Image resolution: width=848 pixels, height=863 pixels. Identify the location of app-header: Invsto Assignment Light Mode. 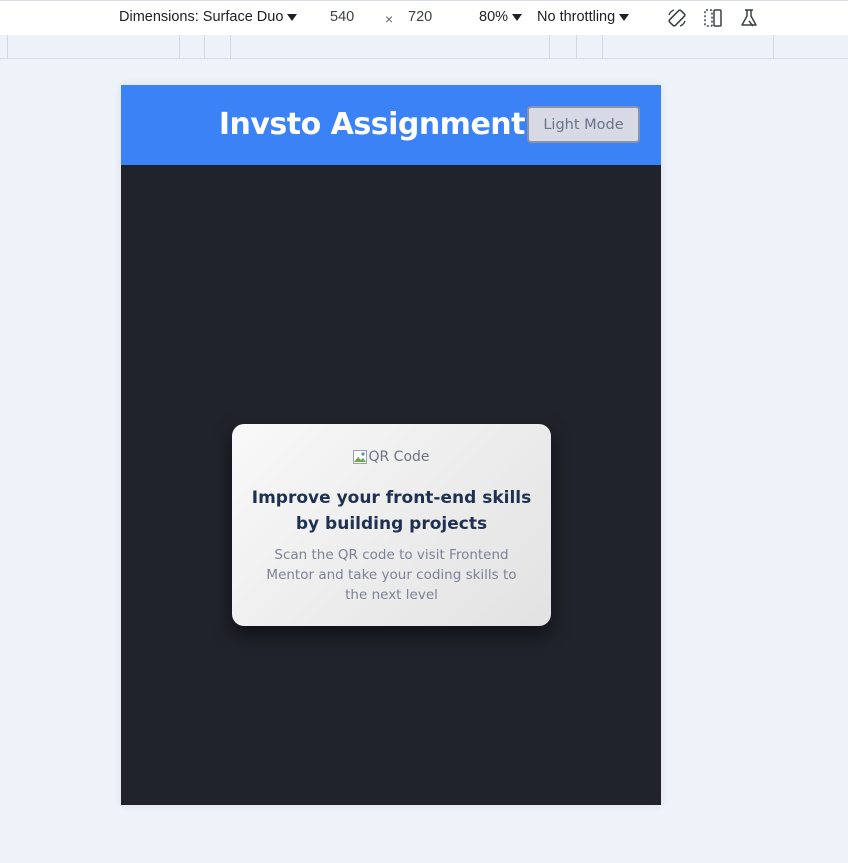
(391, 125).